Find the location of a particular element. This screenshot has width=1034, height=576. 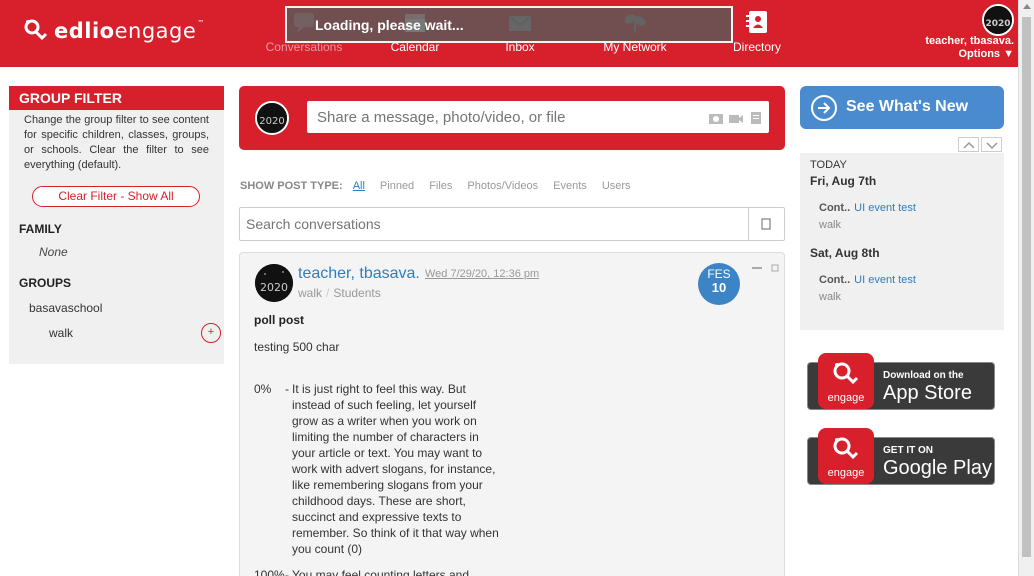

group-item-basavaschool: basavaschool is located at coordinates (65, 308).